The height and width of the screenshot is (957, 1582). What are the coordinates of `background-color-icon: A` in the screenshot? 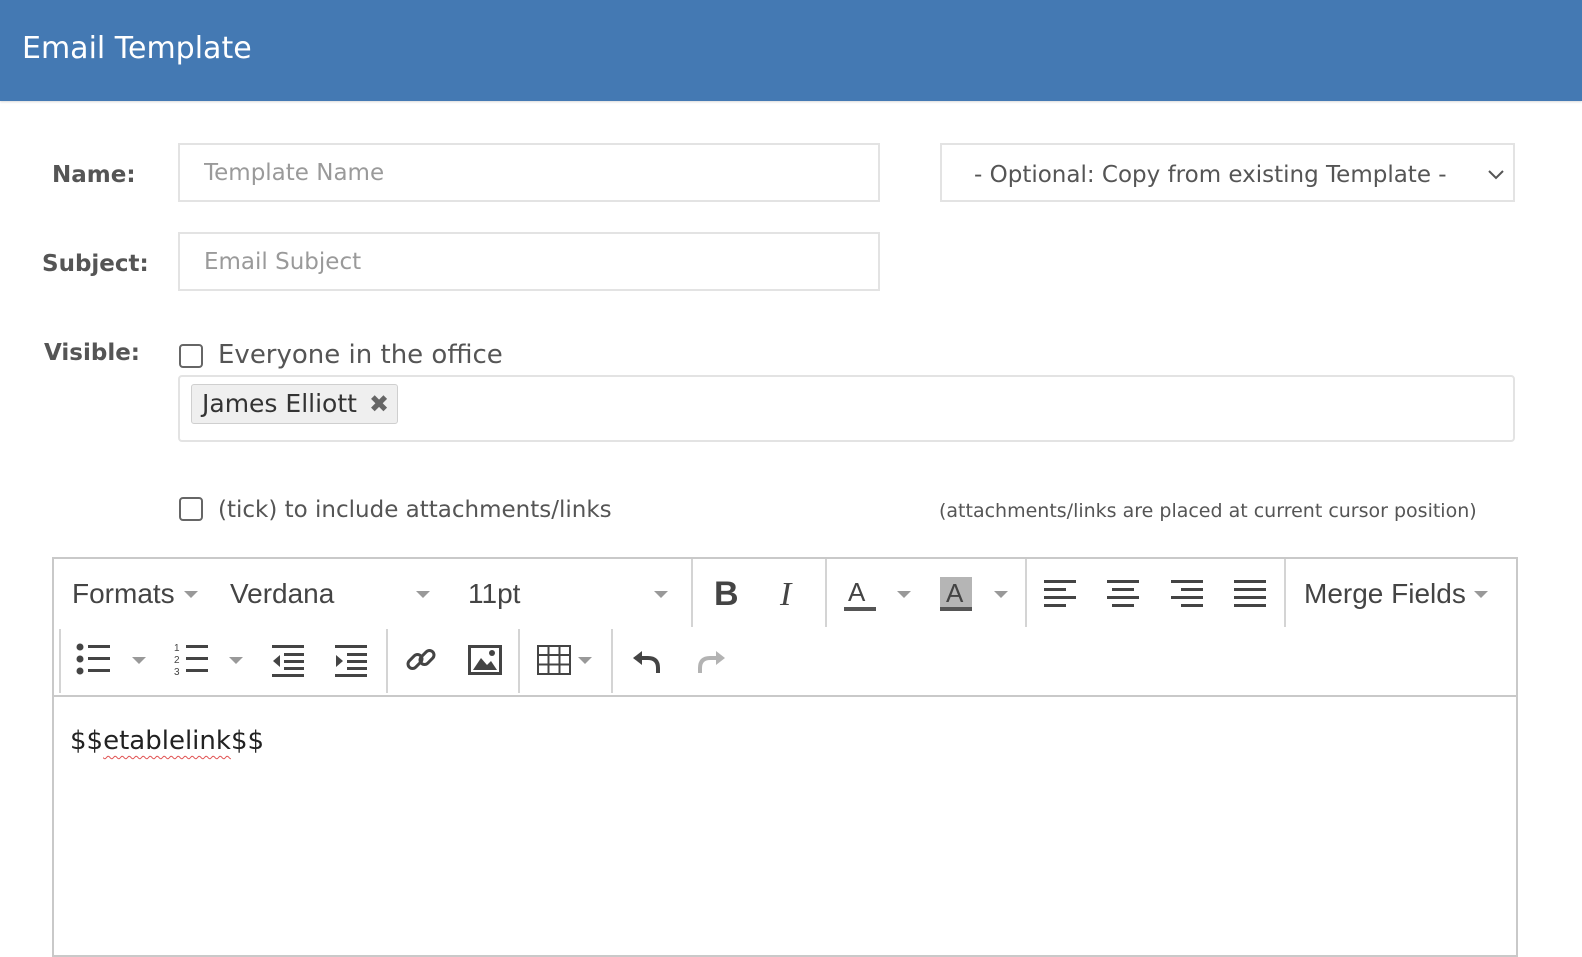 It's located at (956, 595).